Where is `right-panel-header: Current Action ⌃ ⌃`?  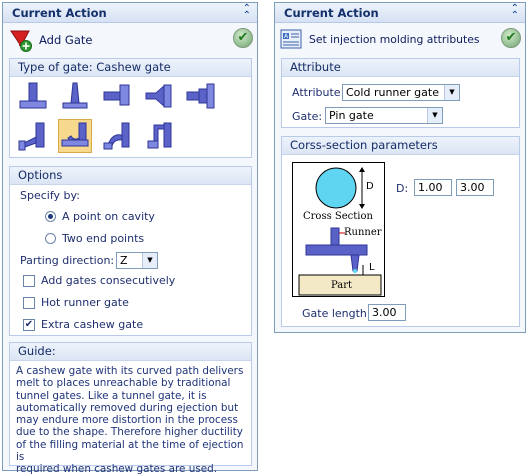 right-panel-header: Current Action ⌃ ⌃ is located at coordinates (400, 13).